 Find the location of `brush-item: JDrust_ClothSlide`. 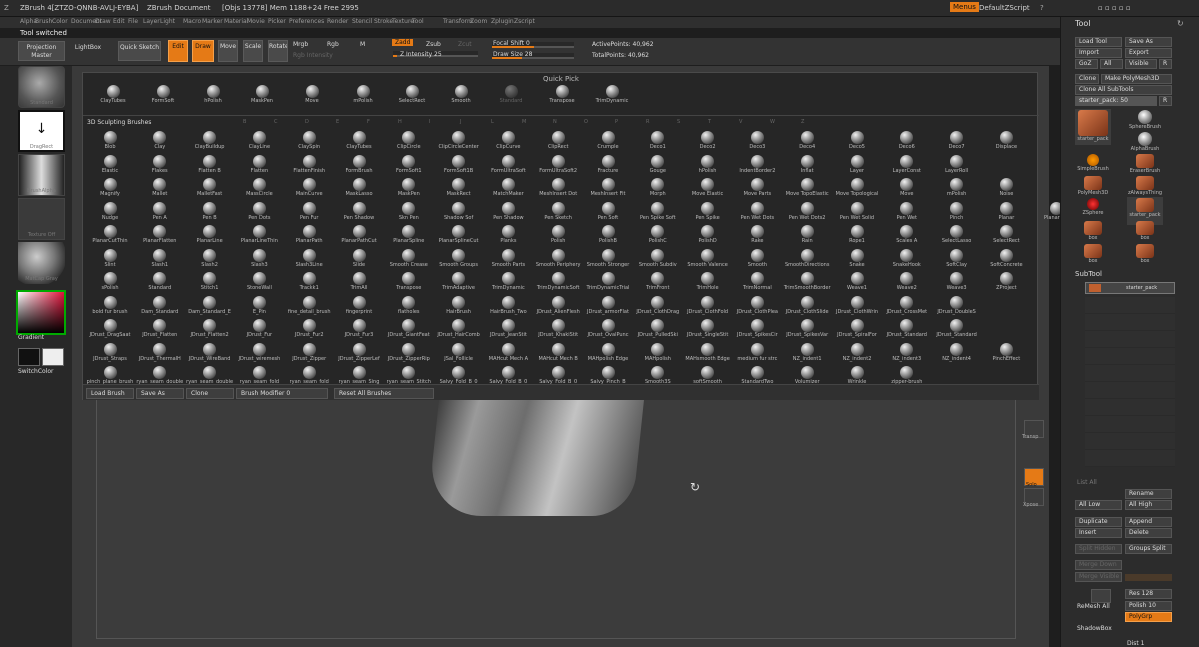

brush-item: JDrust_ClothSlide is located at coordinates (807, 306).